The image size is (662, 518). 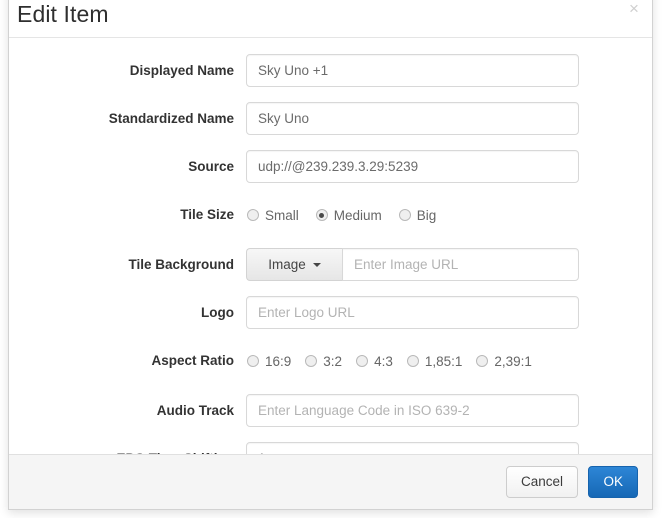 I want to click on page-title: Edit Item, so click(x=63, y=14).